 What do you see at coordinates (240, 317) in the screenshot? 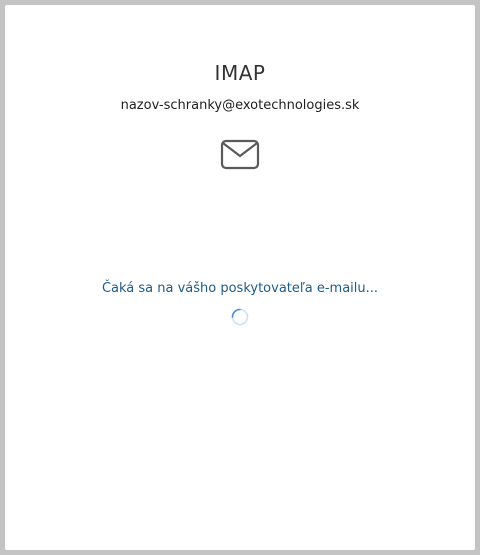
I see `loading-spinner-icon` at bounding box center [240, 317].